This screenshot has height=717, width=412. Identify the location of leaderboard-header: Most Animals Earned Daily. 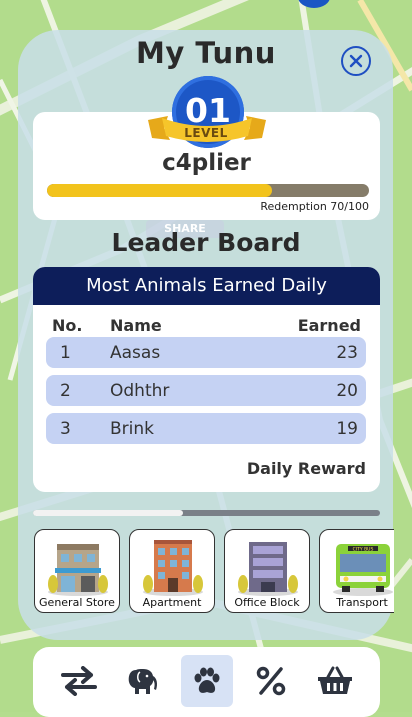
(206, 286).